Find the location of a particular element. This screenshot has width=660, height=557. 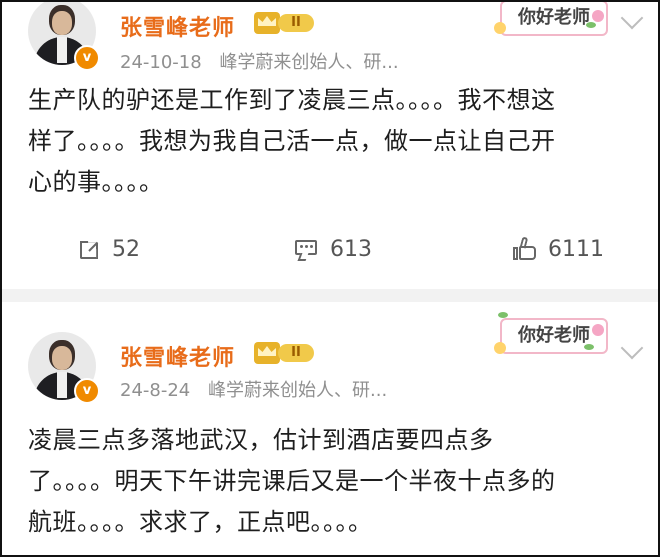

comment-button: 613 is located at coordinates (333, 249).